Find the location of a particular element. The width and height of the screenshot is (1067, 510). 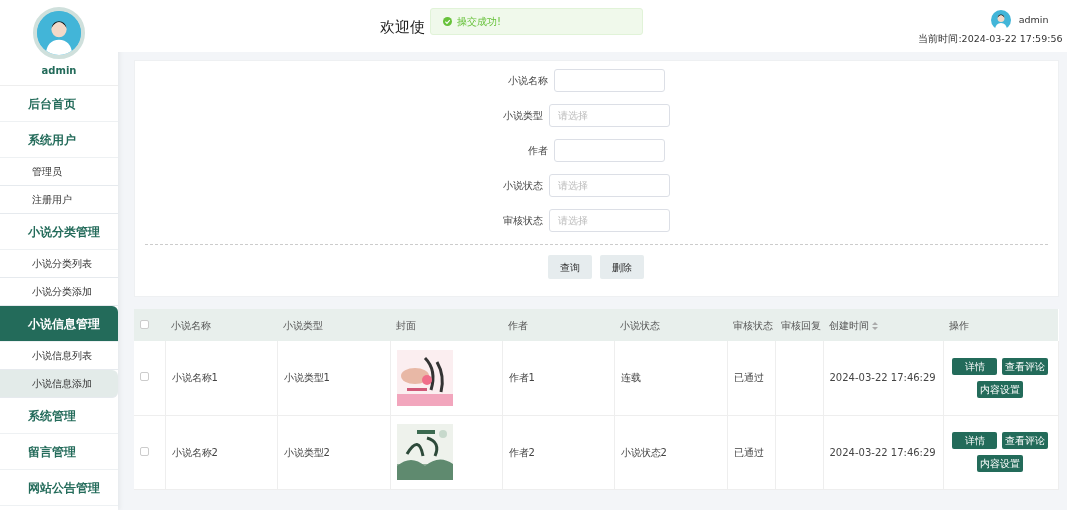

table-cell: 小说状态2 is located at coordinates (643, 452).